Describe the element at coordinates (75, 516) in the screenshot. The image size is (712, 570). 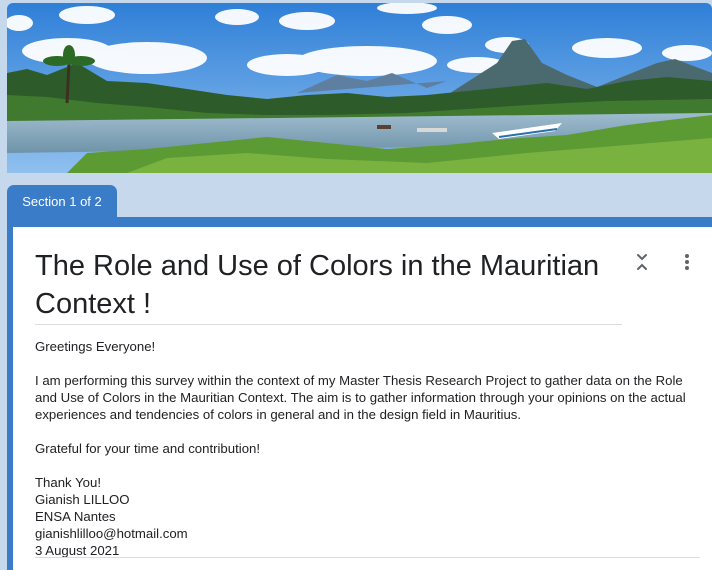
I see `school-name: ENSA Nantes` at that location.